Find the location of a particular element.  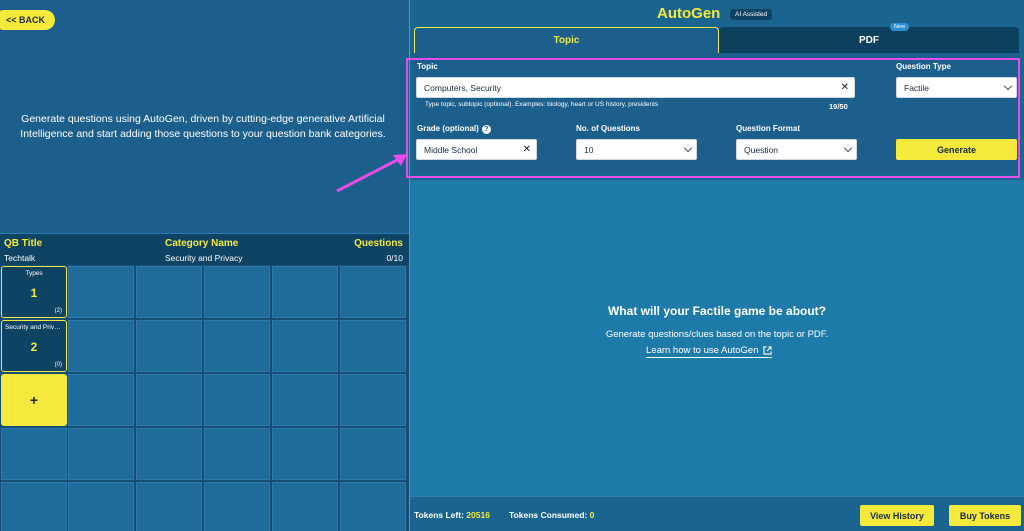

grade-input-value: Middle School is located at coordinates (451, 149).